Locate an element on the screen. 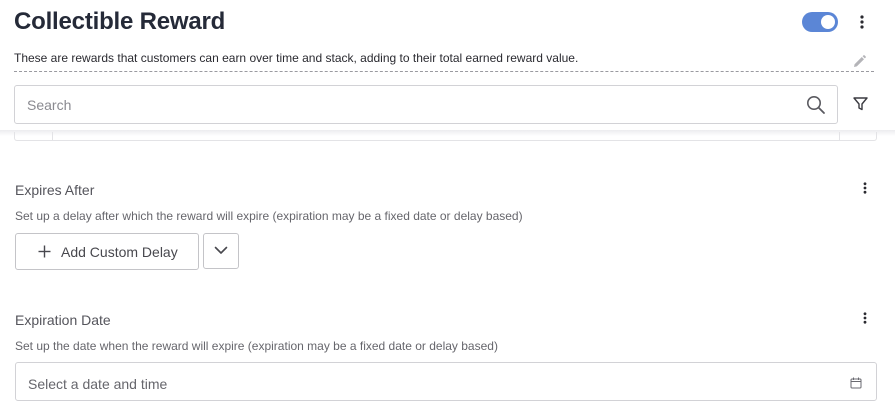 This screenshot has height=412, width=895. search-box is located at coordinates (426, 104).